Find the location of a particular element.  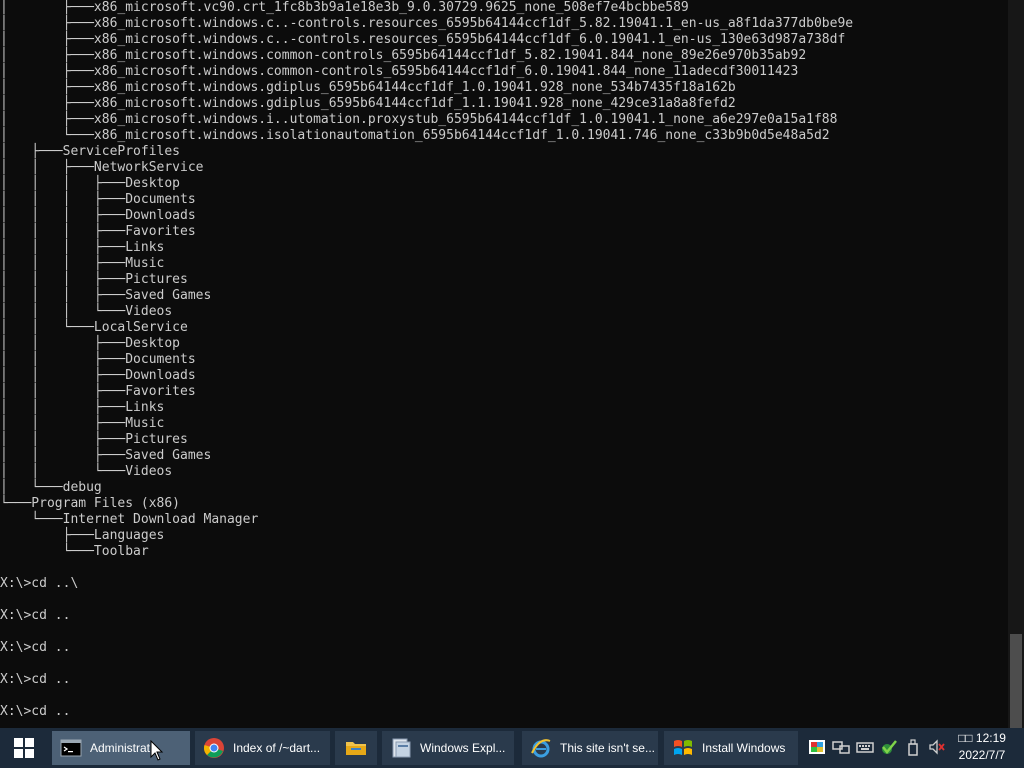

console-line: X:\>cd ..\ is located at coordinates (39, 583).